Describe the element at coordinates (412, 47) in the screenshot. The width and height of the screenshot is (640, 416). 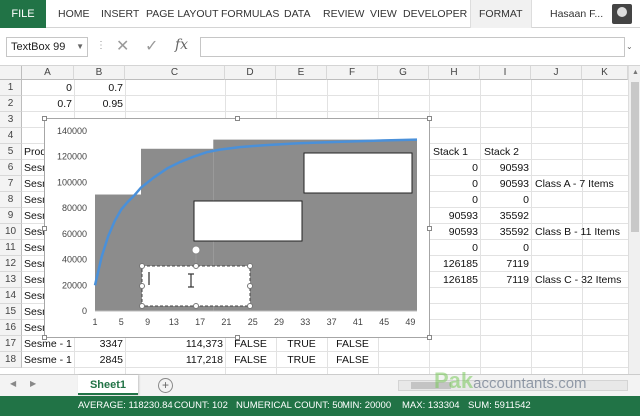
I see `formula-input` at that location.